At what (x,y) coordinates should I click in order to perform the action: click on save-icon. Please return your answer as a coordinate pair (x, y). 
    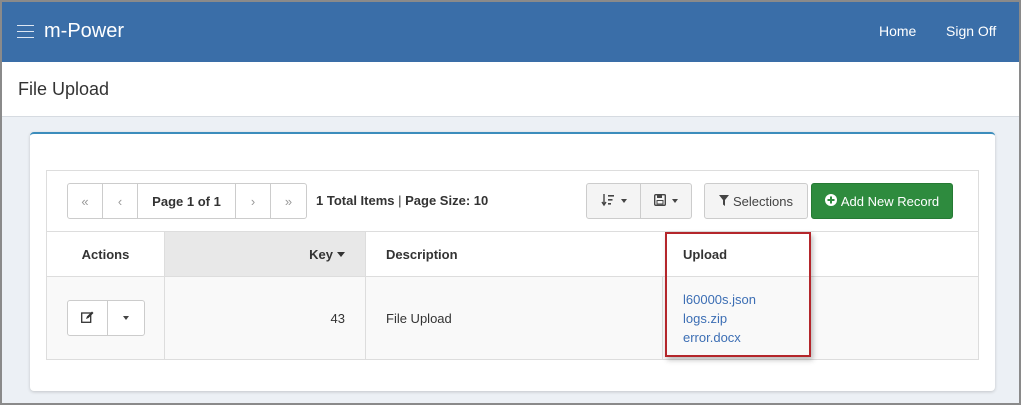
    Looking at the image, I should click on (660, 201).